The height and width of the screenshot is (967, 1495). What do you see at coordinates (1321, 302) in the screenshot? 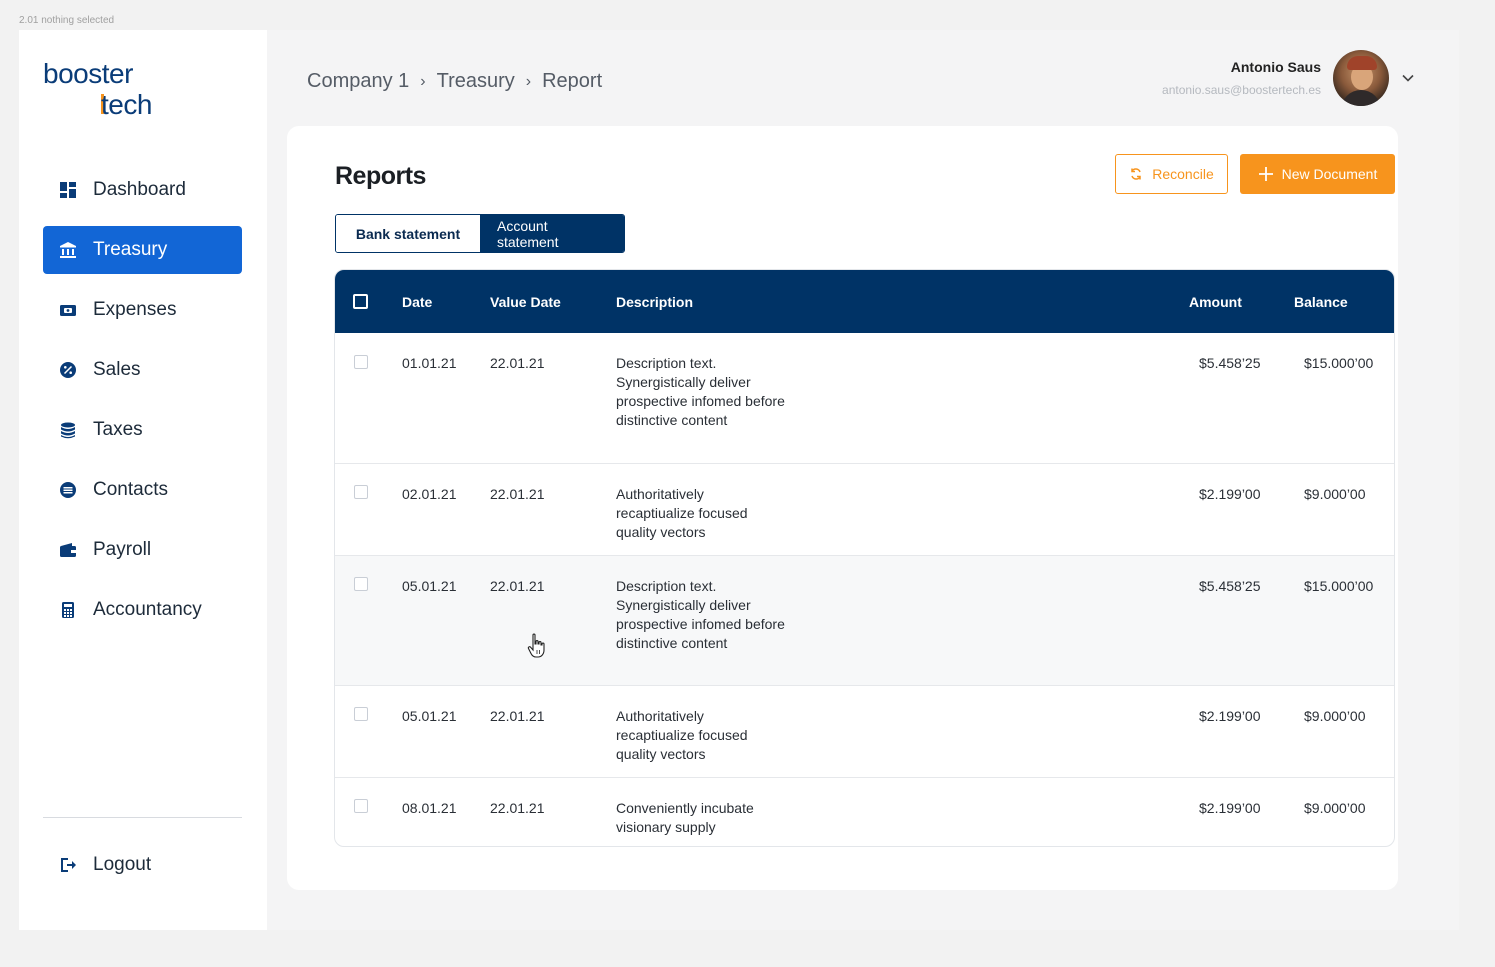
I see `column-header-balance: Balance` at bounding box center [1321, 302].